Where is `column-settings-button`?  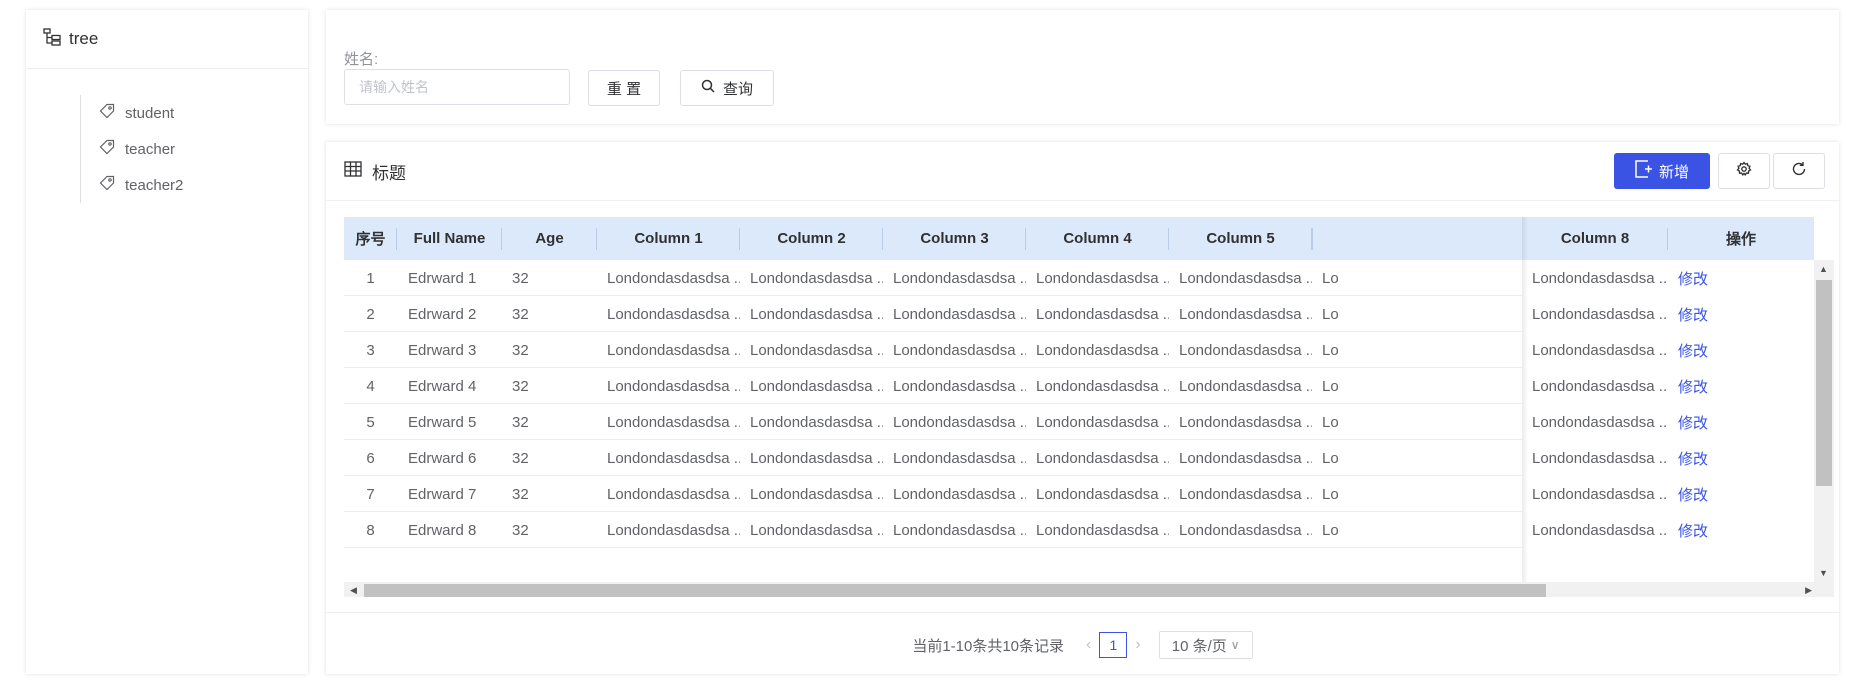
column-settings-button is located at coordinates (1744, 171).